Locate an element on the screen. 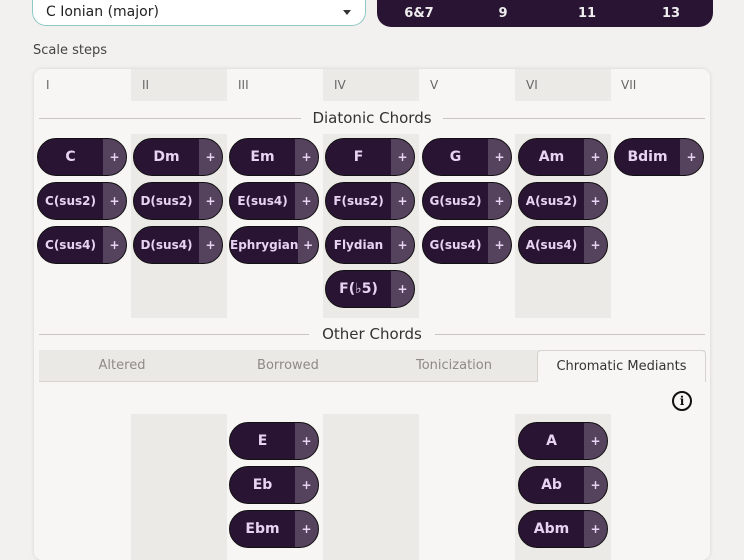  step-label-v: V is located at coordinates (434, 85).